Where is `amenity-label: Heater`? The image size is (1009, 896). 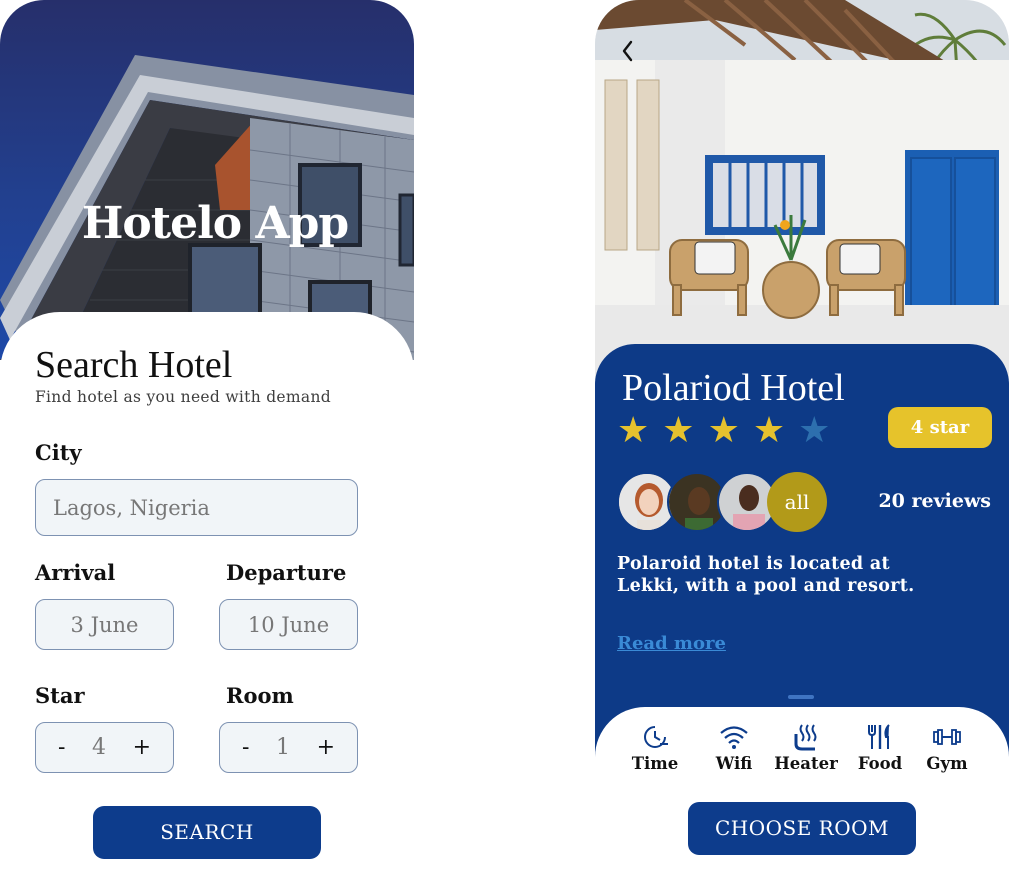 amenity-label: Heater is located at coordinates (806, 763).